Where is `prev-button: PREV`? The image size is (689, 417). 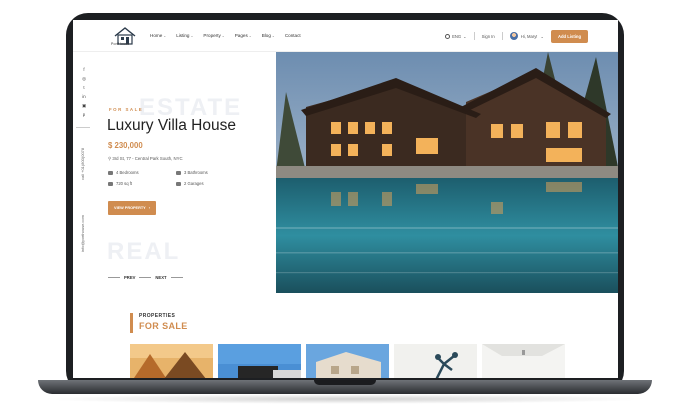
prev-button: PREV is located at coordinates (129, 277).